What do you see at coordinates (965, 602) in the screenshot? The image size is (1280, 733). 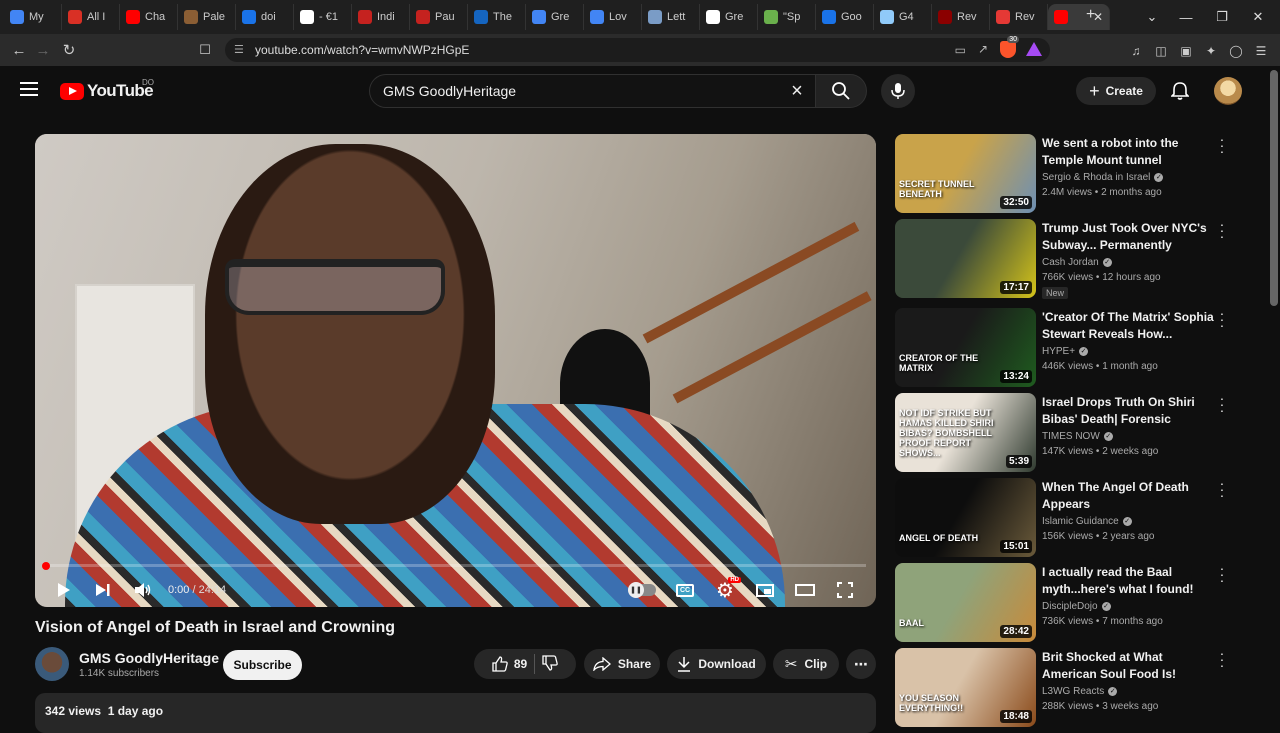 I see `video-thumbnail: BAAL 28:42` at bounding box center [965, 602].